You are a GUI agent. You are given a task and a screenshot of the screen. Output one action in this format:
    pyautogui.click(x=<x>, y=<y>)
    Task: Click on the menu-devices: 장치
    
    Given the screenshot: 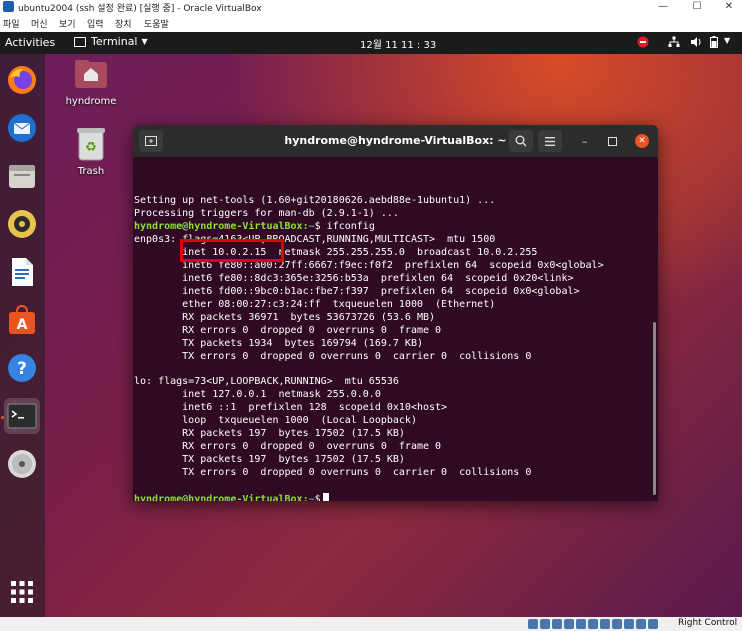 What is the action you would take?
    pyautogui.click(x=123, y=23)
    